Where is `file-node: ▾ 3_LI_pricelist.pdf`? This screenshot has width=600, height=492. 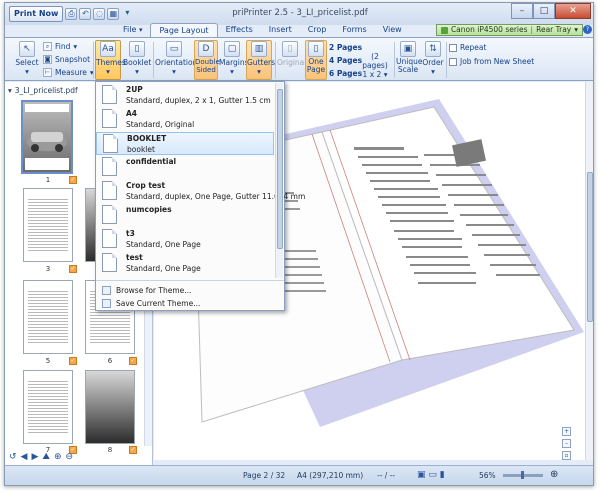 file-node: ▾ 3_LI_pricelist.pdf is located at coordinates (43, 90).